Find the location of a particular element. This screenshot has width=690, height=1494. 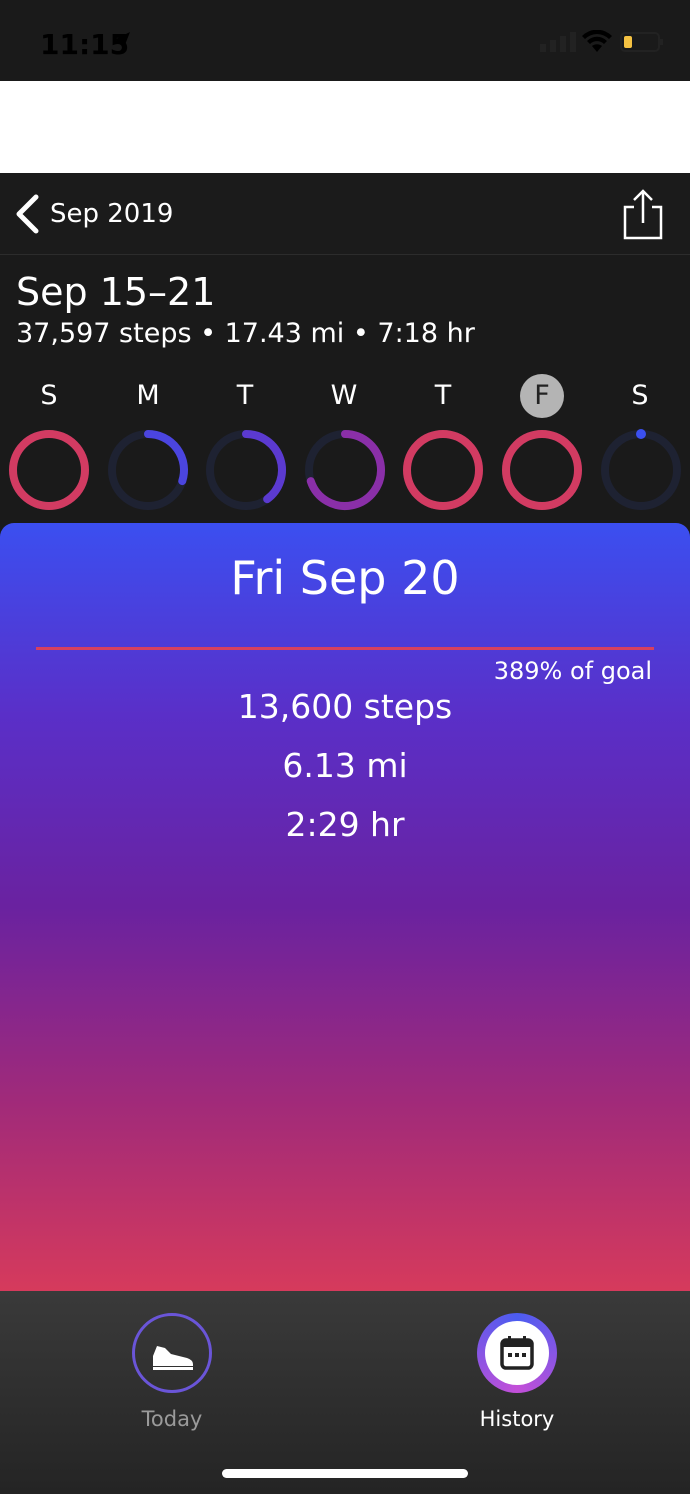

tab-history-circle is located at coordinates (517, 1353).